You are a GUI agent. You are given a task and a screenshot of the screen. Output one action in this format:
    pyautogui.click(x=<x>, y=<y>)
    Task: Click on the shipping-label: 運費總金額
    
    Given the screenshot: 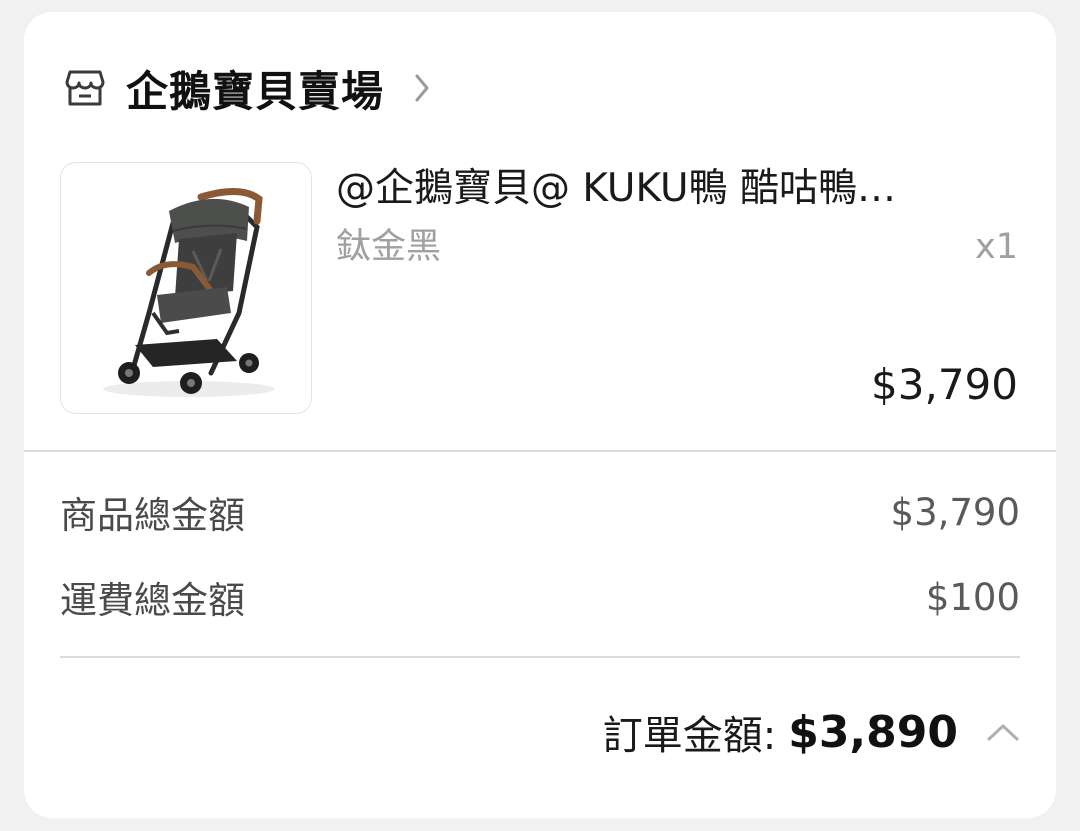 What is the action you would take?
    pyautogui.click(x=152, y=600)
    